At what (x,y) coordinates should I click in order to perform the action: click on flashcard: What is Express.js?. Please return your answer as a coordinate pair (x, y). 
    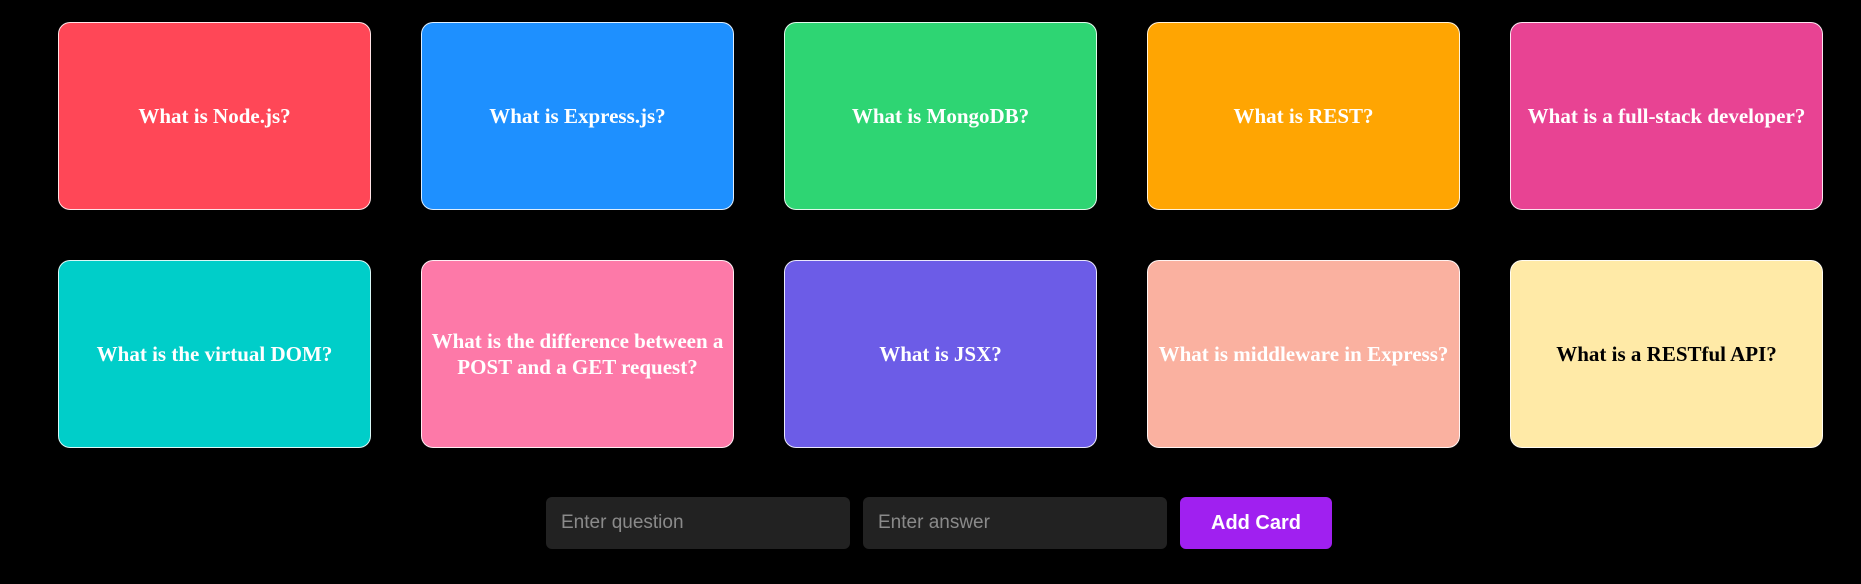
    Looking at the image, I should click on (577, 116).